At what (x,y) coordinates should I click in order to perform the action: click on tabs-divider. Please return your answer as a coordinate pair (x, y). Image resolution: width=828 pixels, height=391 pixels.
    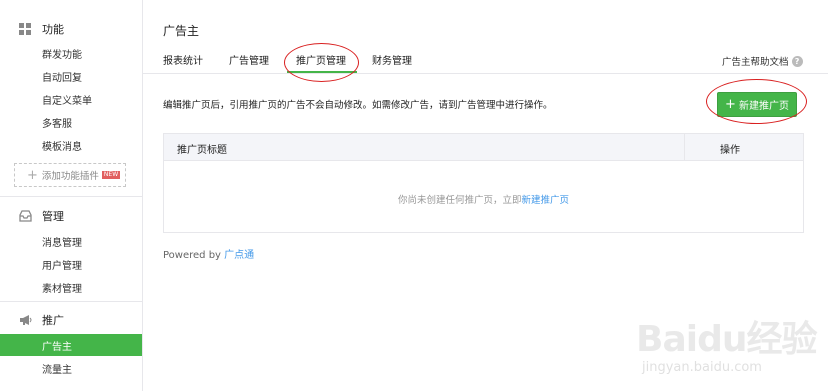
    Looking at the image, I should click on (485, 73).